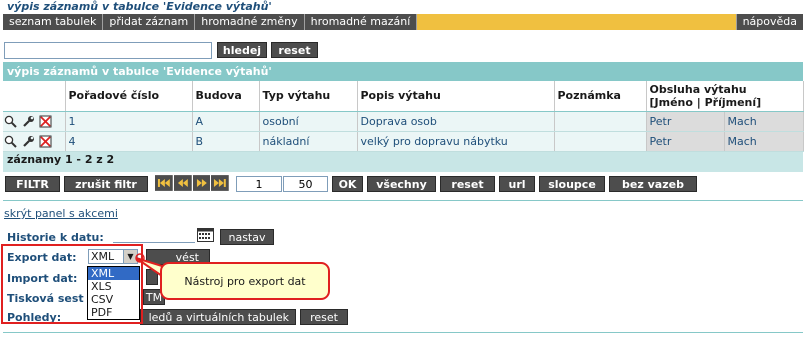 The image size is (806, 338). I want to click on header-service: Obsluha výtahu [Jméno | Příjmení], so click(725, 96).